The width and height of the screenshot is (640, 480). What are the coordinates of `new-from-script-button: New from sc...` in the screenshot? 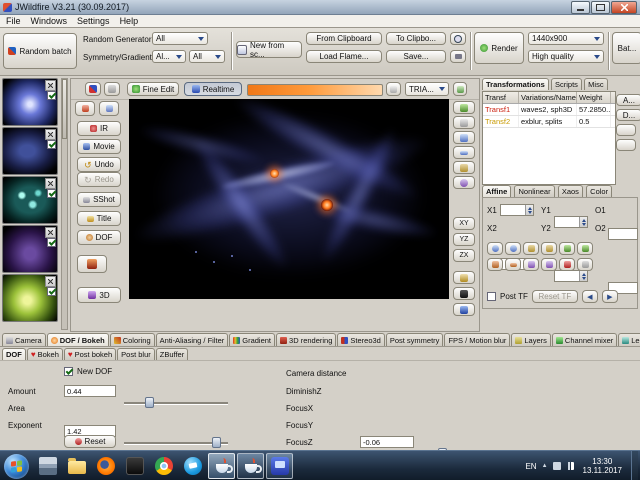 It's located at (269, 50).